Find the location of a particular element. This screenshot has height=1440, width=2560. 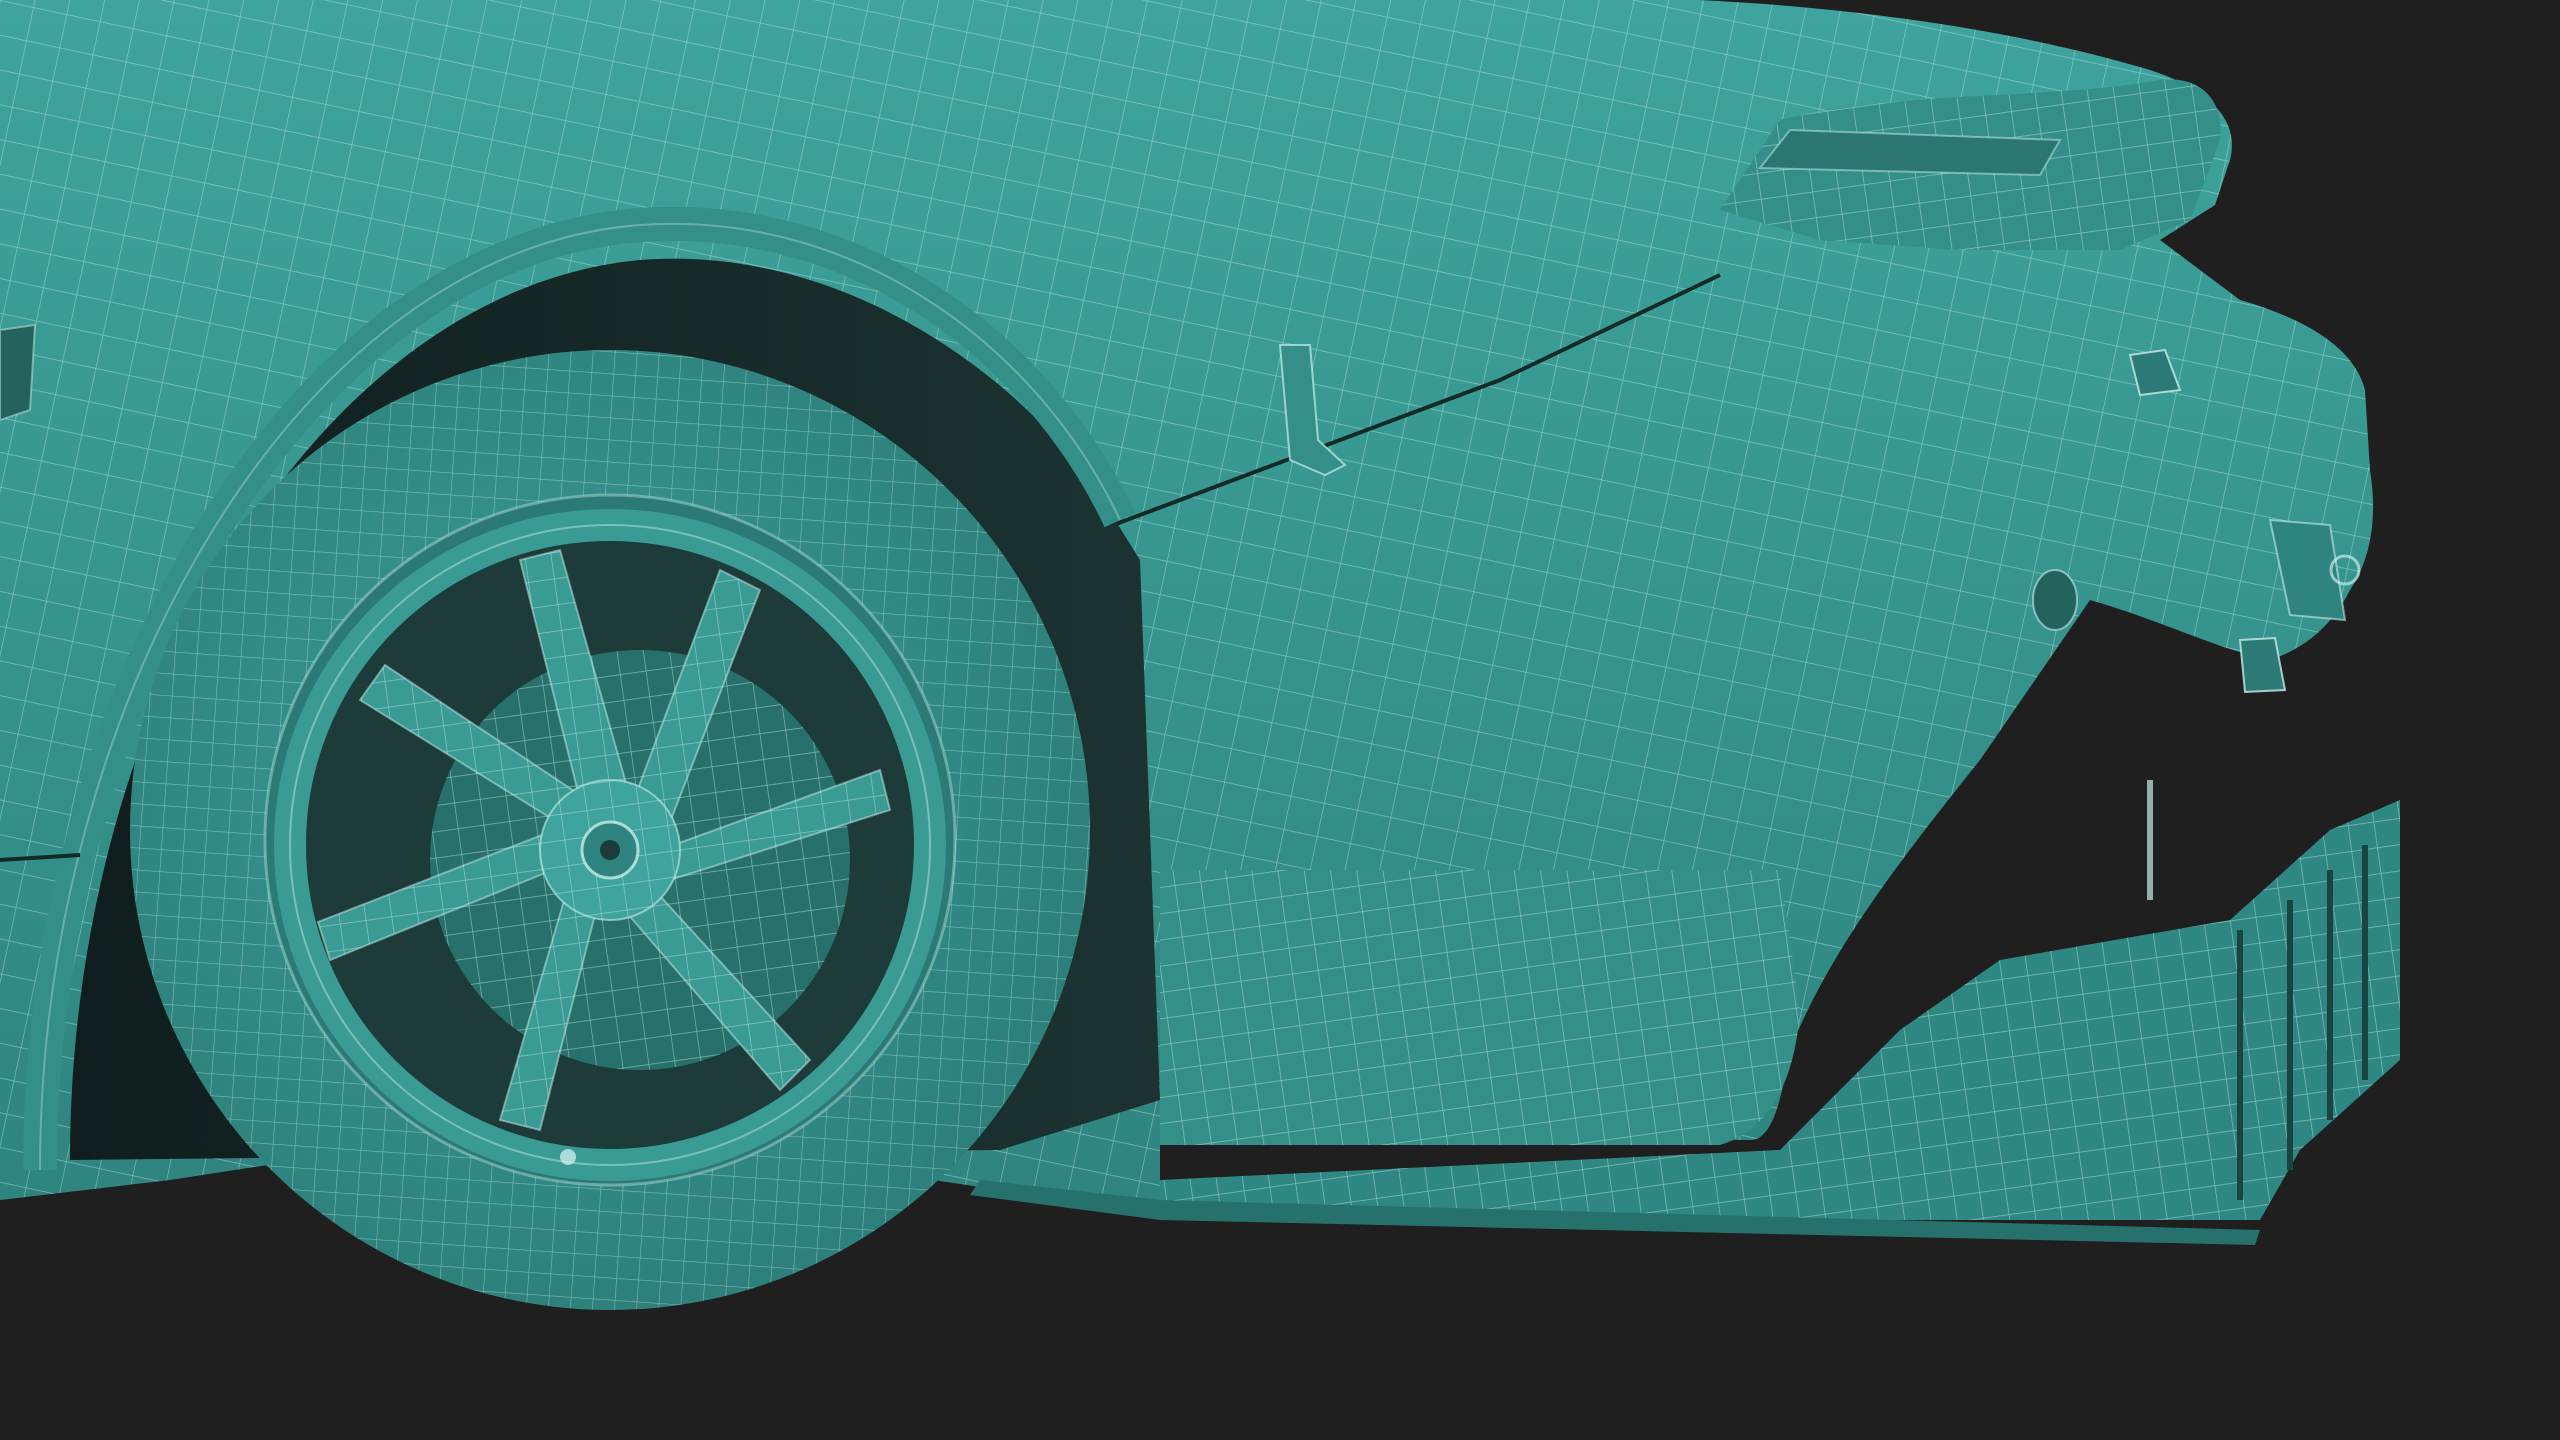

valve-stem is located at coordinates (568, 1157).